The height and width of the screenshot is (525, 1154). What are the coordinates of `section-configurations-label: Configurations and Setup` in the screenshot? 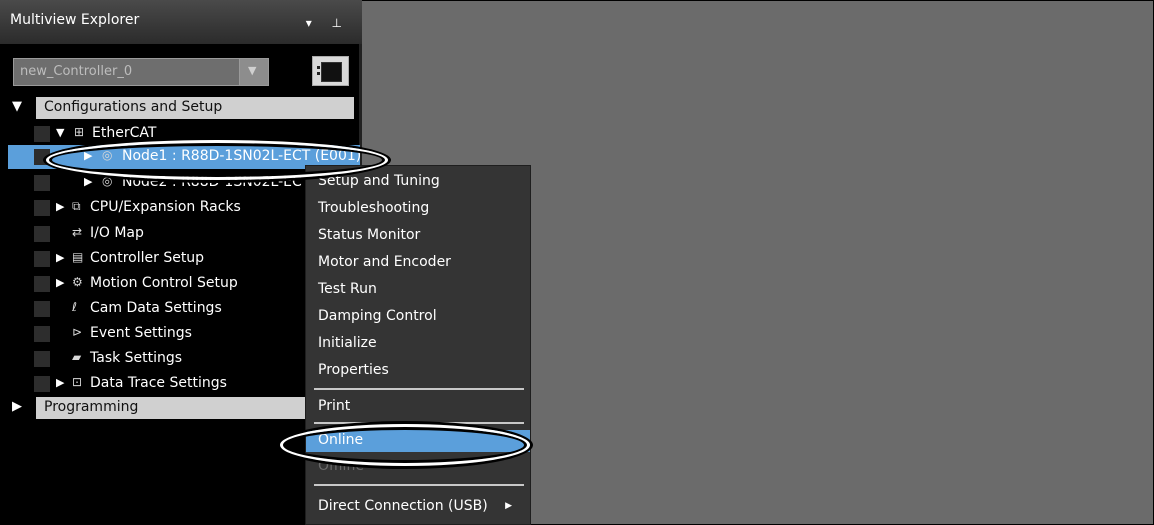 It's located at (195, 108).